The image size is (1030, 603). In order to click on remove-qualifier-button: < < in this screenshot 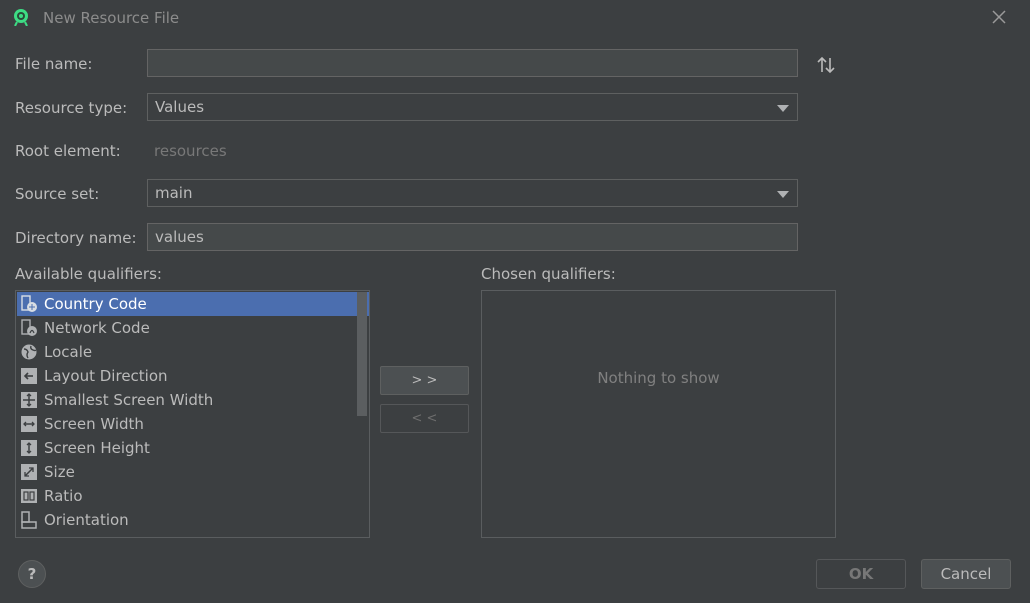, I will do `click(424, 418)`.